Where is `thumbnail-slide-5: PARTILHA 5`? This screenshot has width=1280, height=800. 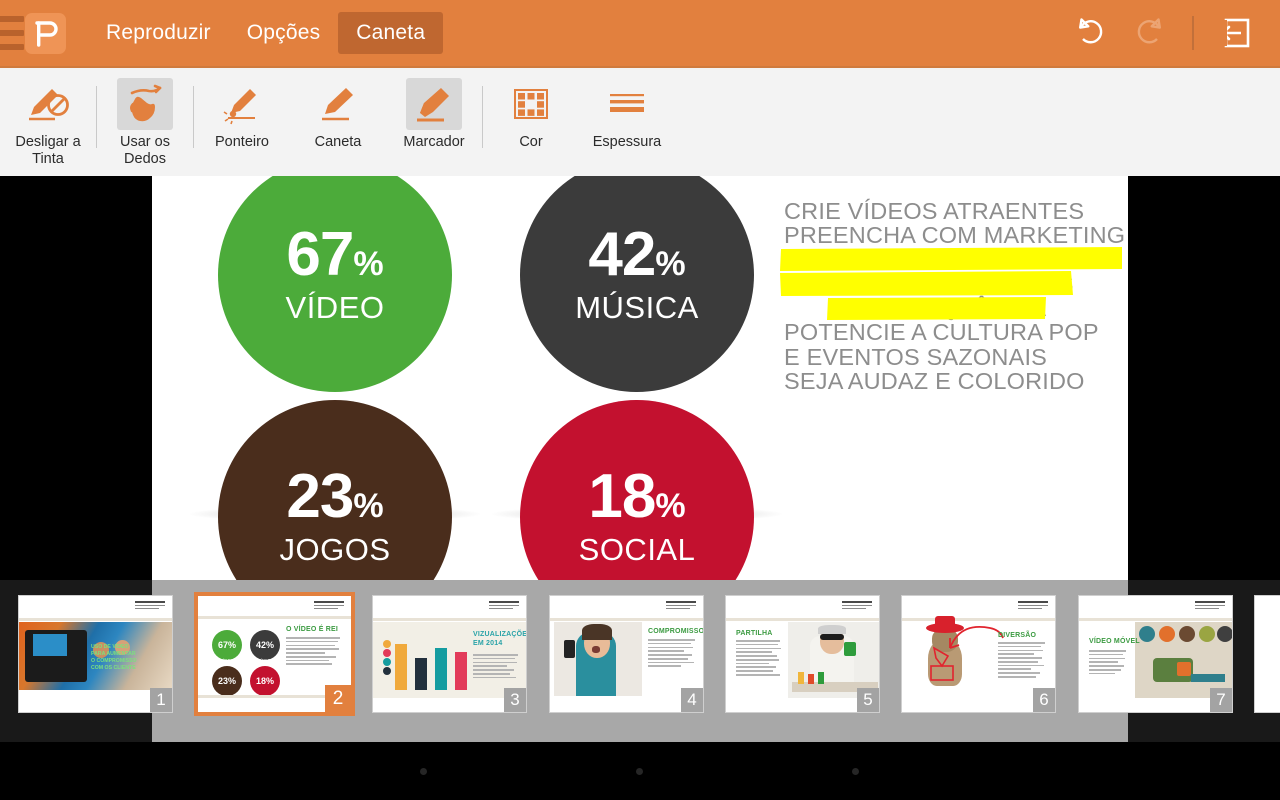 thumbnail-slide-5: PARTILHA 5 is located at coordinates (802, 654).